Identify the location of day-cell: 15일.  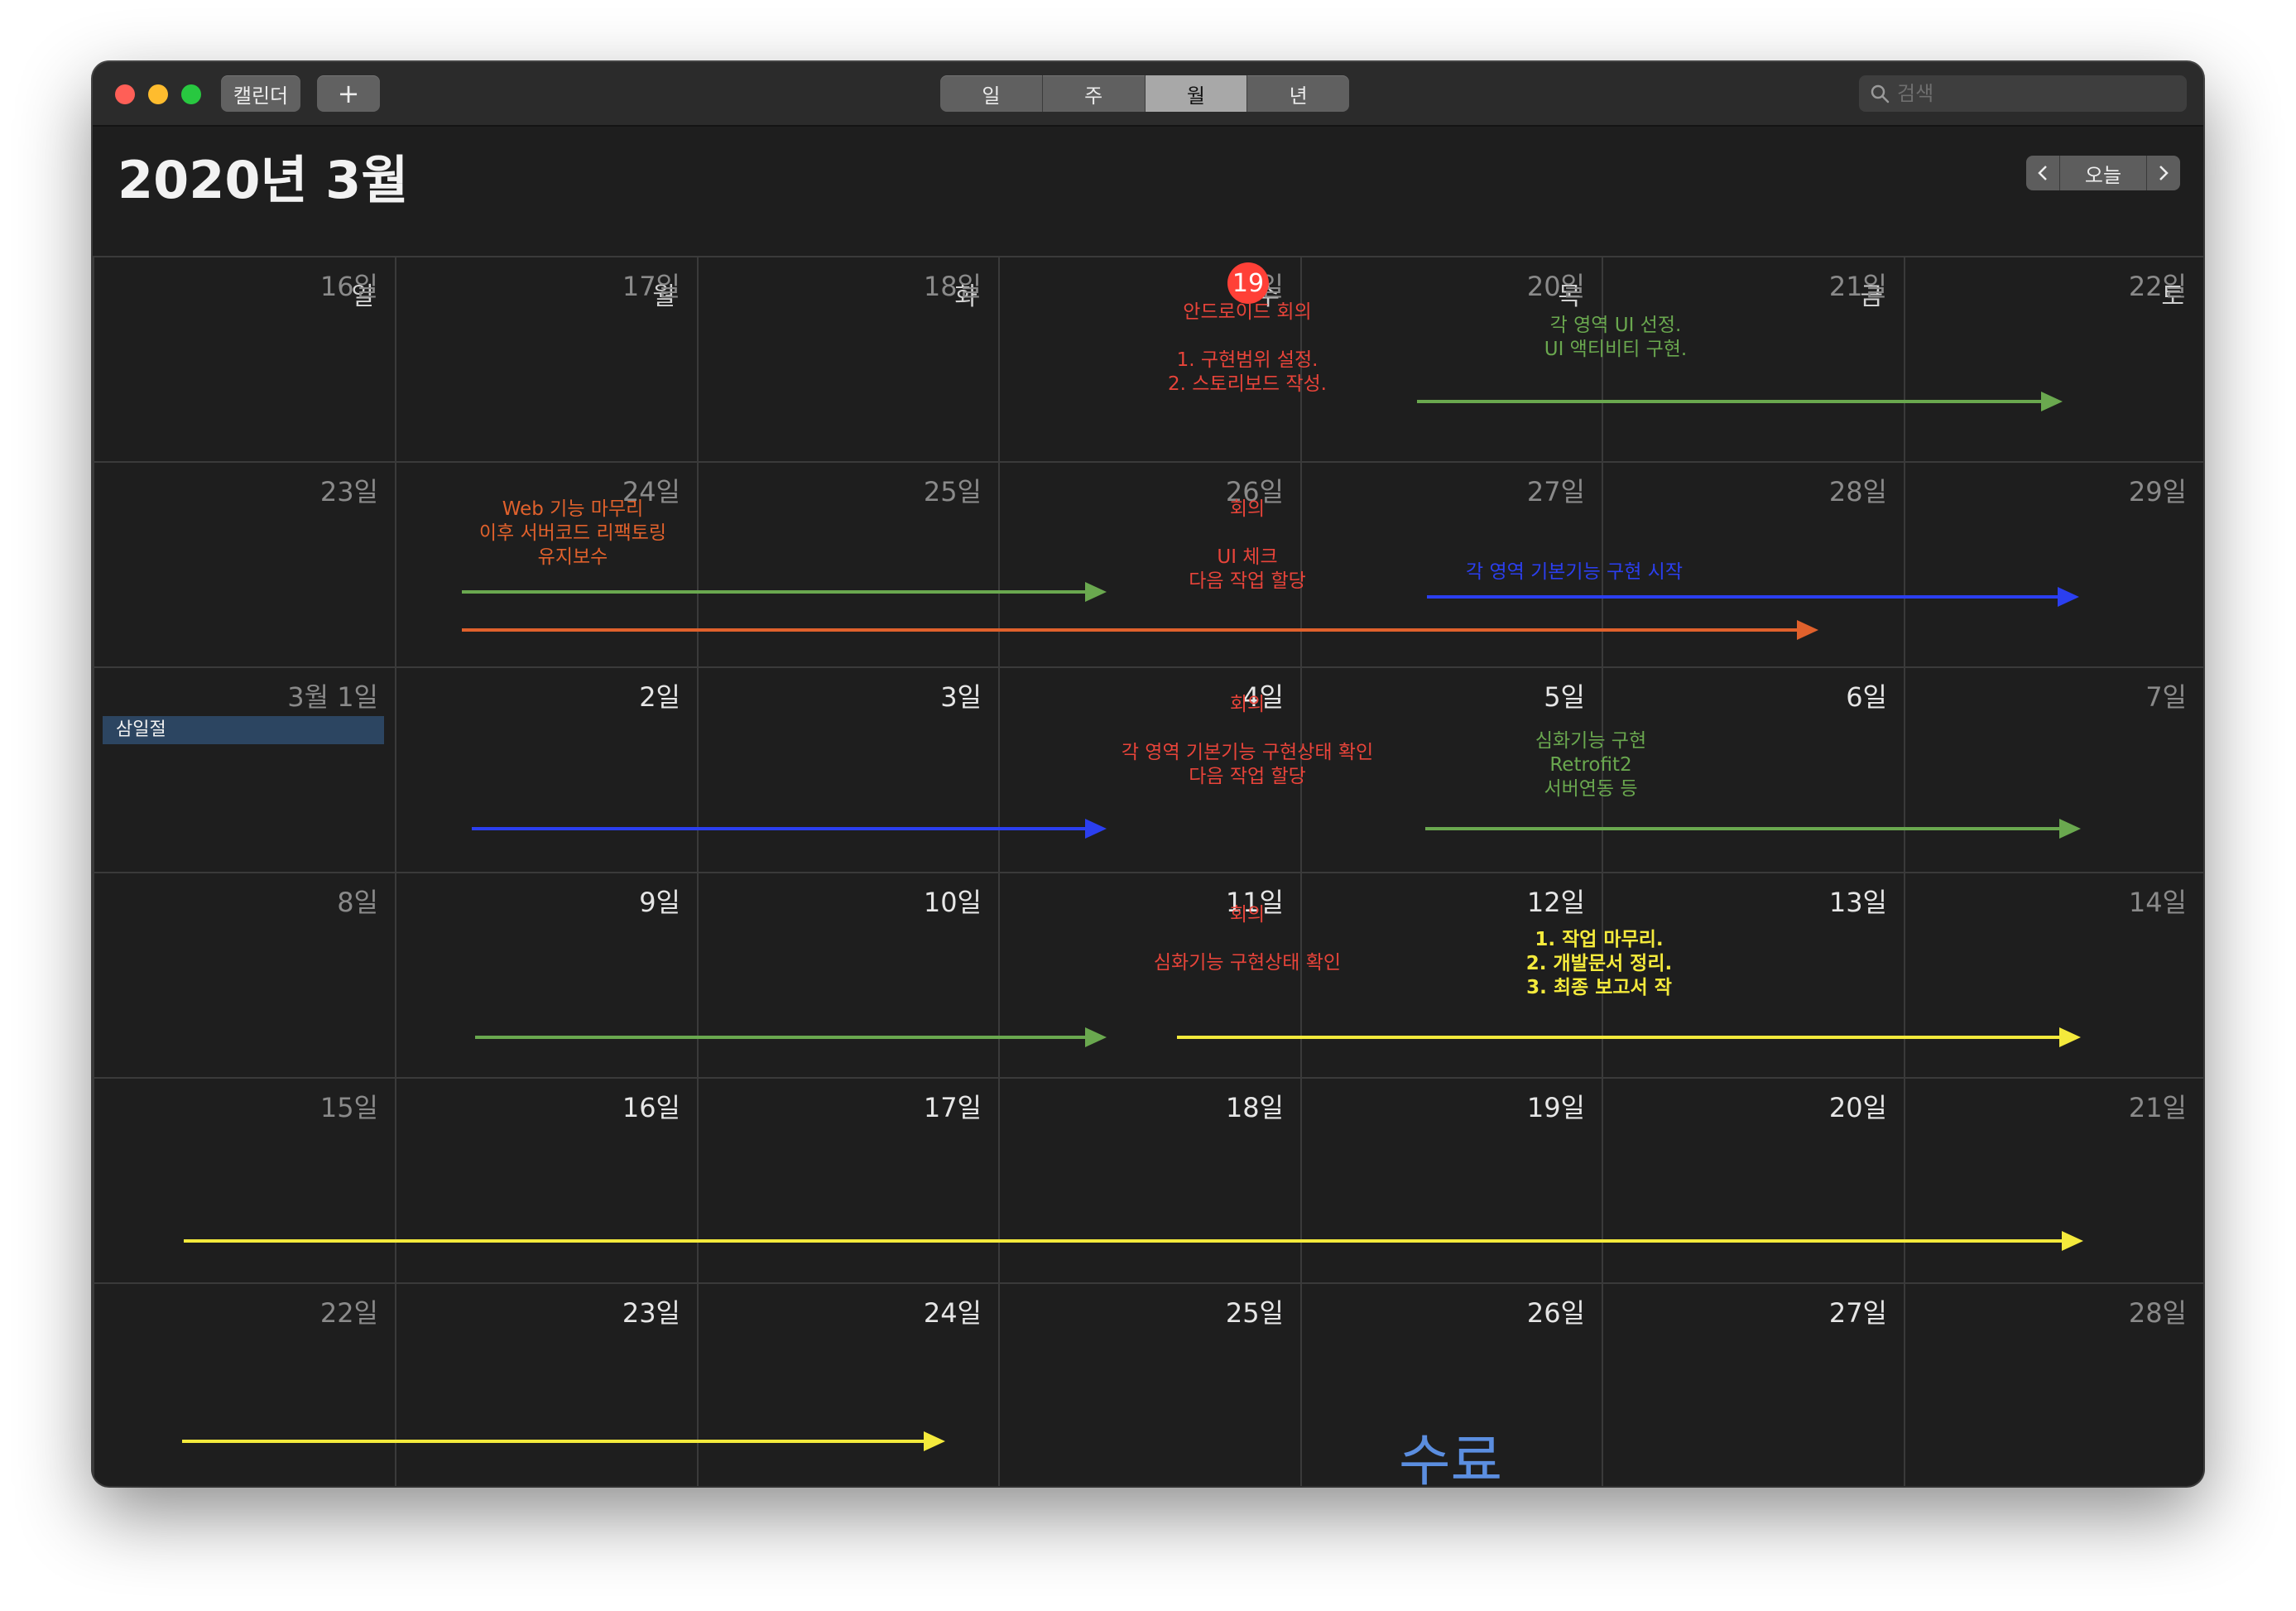
(244, 1179).